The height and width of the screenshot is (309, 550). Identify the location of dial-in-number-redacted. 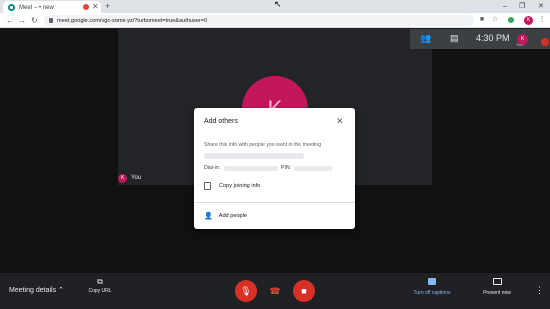
(251, 168).